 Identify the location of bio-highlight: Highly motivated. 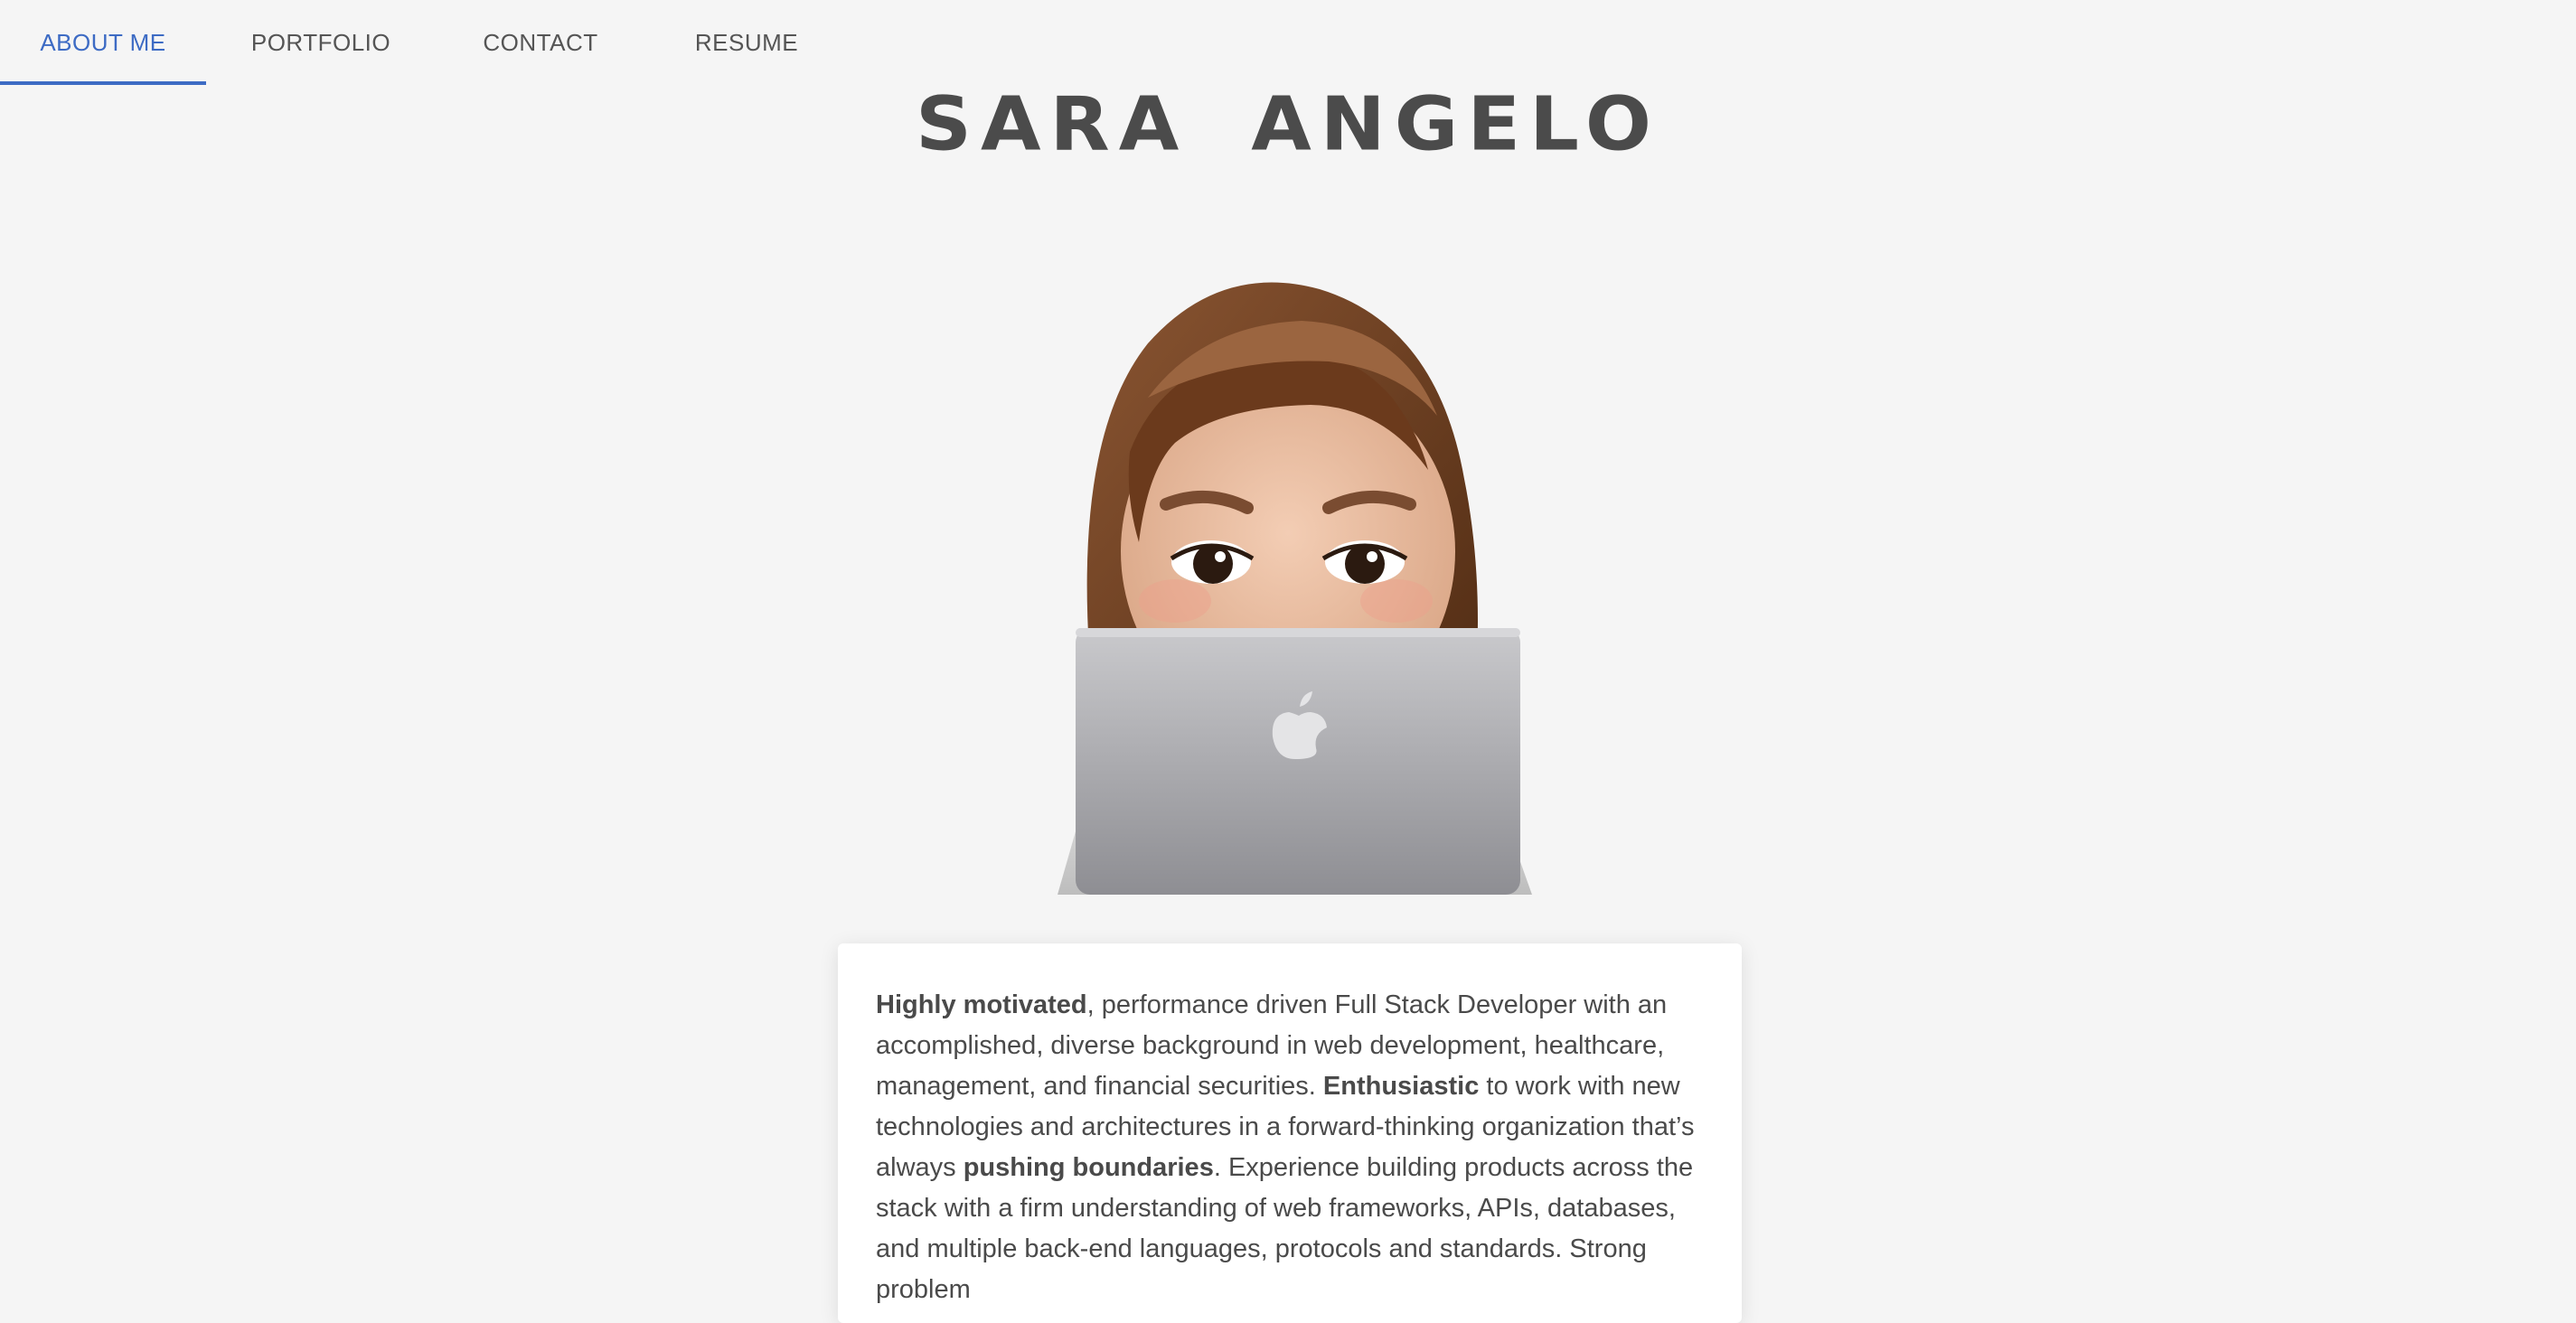
(981, 1004).